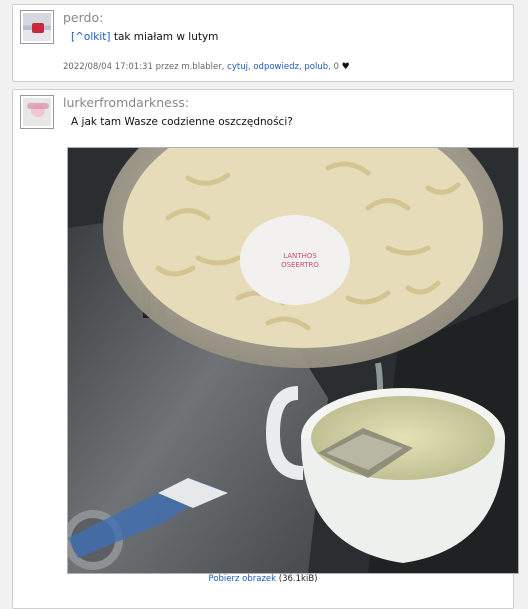 This screenshot has height=609, width=528. Describe the element at coordinates (108, 67) in the screenshot. I see `post-datetime: 2022/08/04 17:01:31` at that location.